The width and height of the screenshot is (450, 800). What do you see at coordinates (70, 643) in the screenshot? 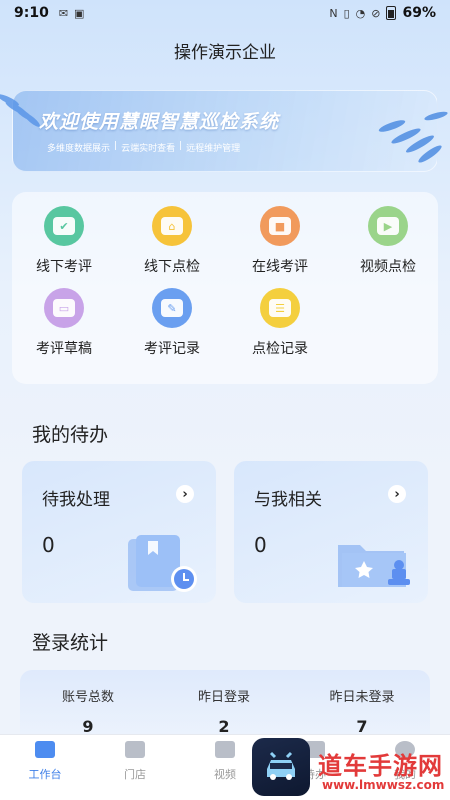
I see `stats-section-title: 登录统计` at bounding box center [70, 643].